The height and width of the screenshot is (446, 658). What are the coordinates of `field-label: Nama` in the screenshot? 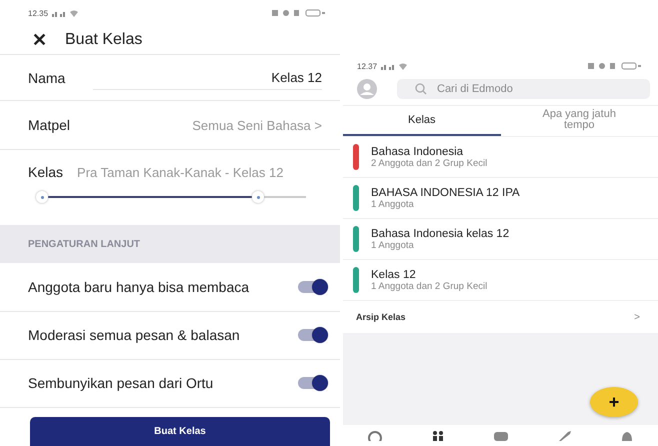 It's located at (47, 78).